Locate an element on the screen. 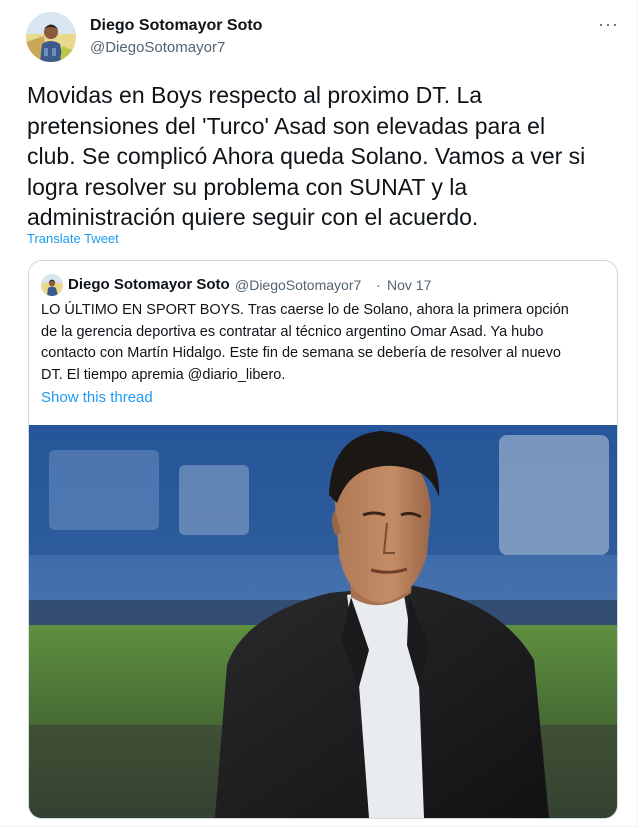  quoted-author-avatar is located at coordinates (52, 285).